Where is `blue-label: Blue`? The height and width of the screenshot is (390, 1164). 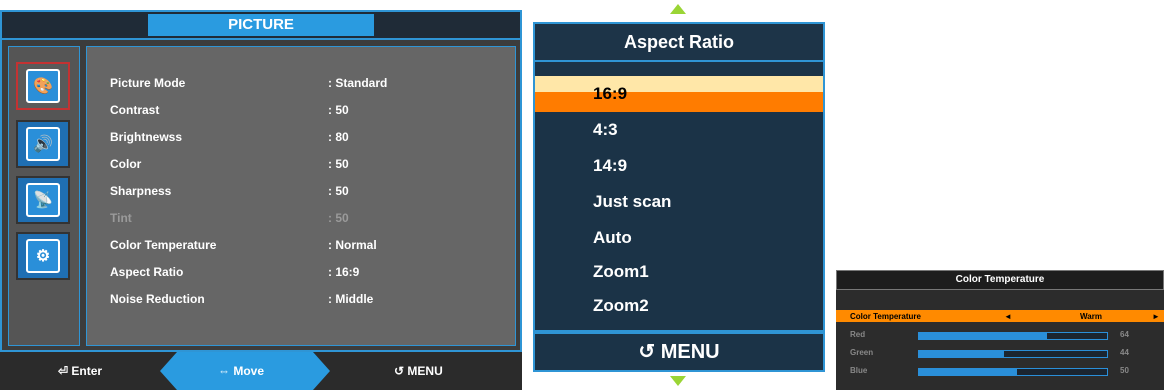 blue-label: Blue is located at coordinates (859, 370).